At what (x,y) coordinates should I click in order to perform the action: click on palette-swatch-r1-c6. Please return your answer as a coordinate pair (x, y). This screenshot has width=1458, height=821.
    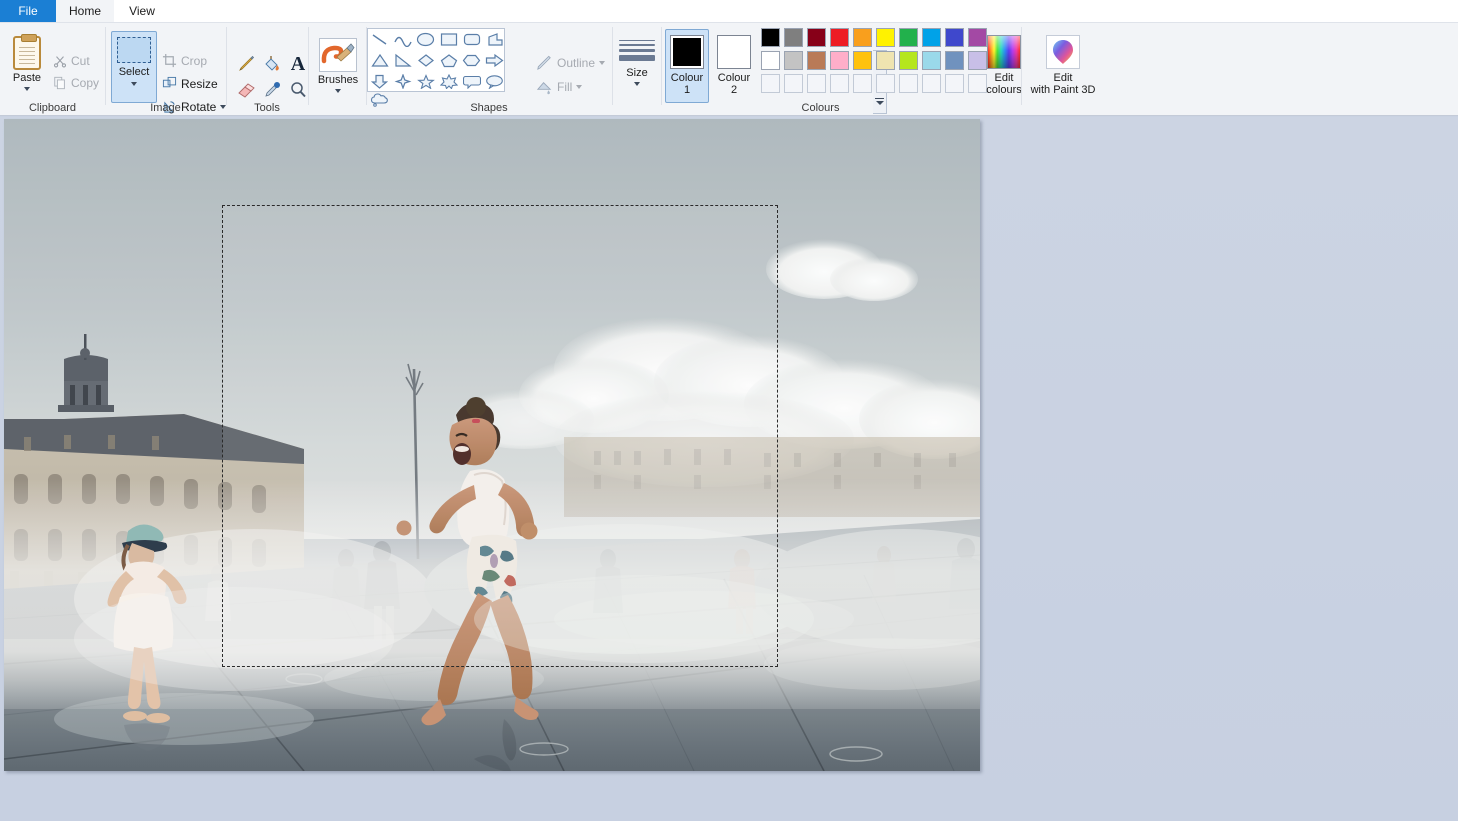
    Looking at the image, I should click on (885, 37).